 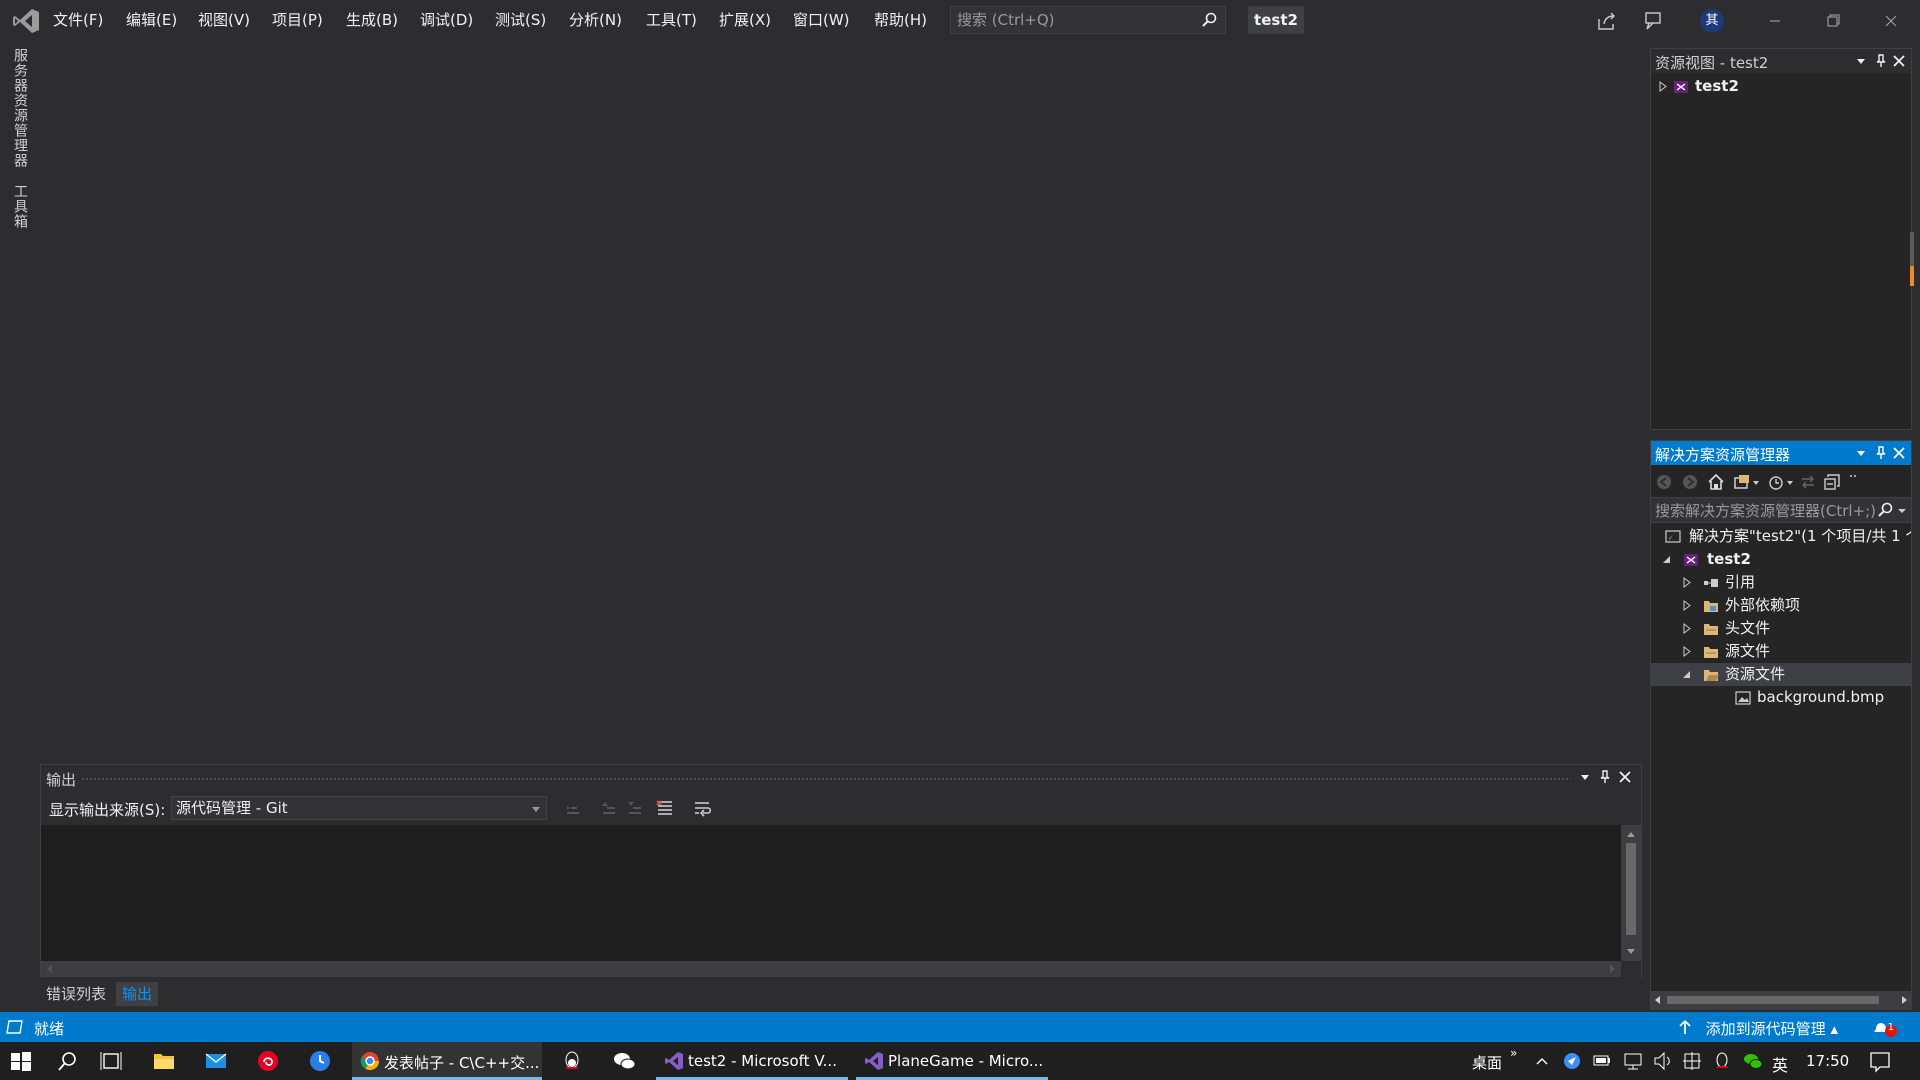 What do you see at coordinates (1664, 482) in the screenshot?
I see `back-icon` at bounding box center [1664, 482].